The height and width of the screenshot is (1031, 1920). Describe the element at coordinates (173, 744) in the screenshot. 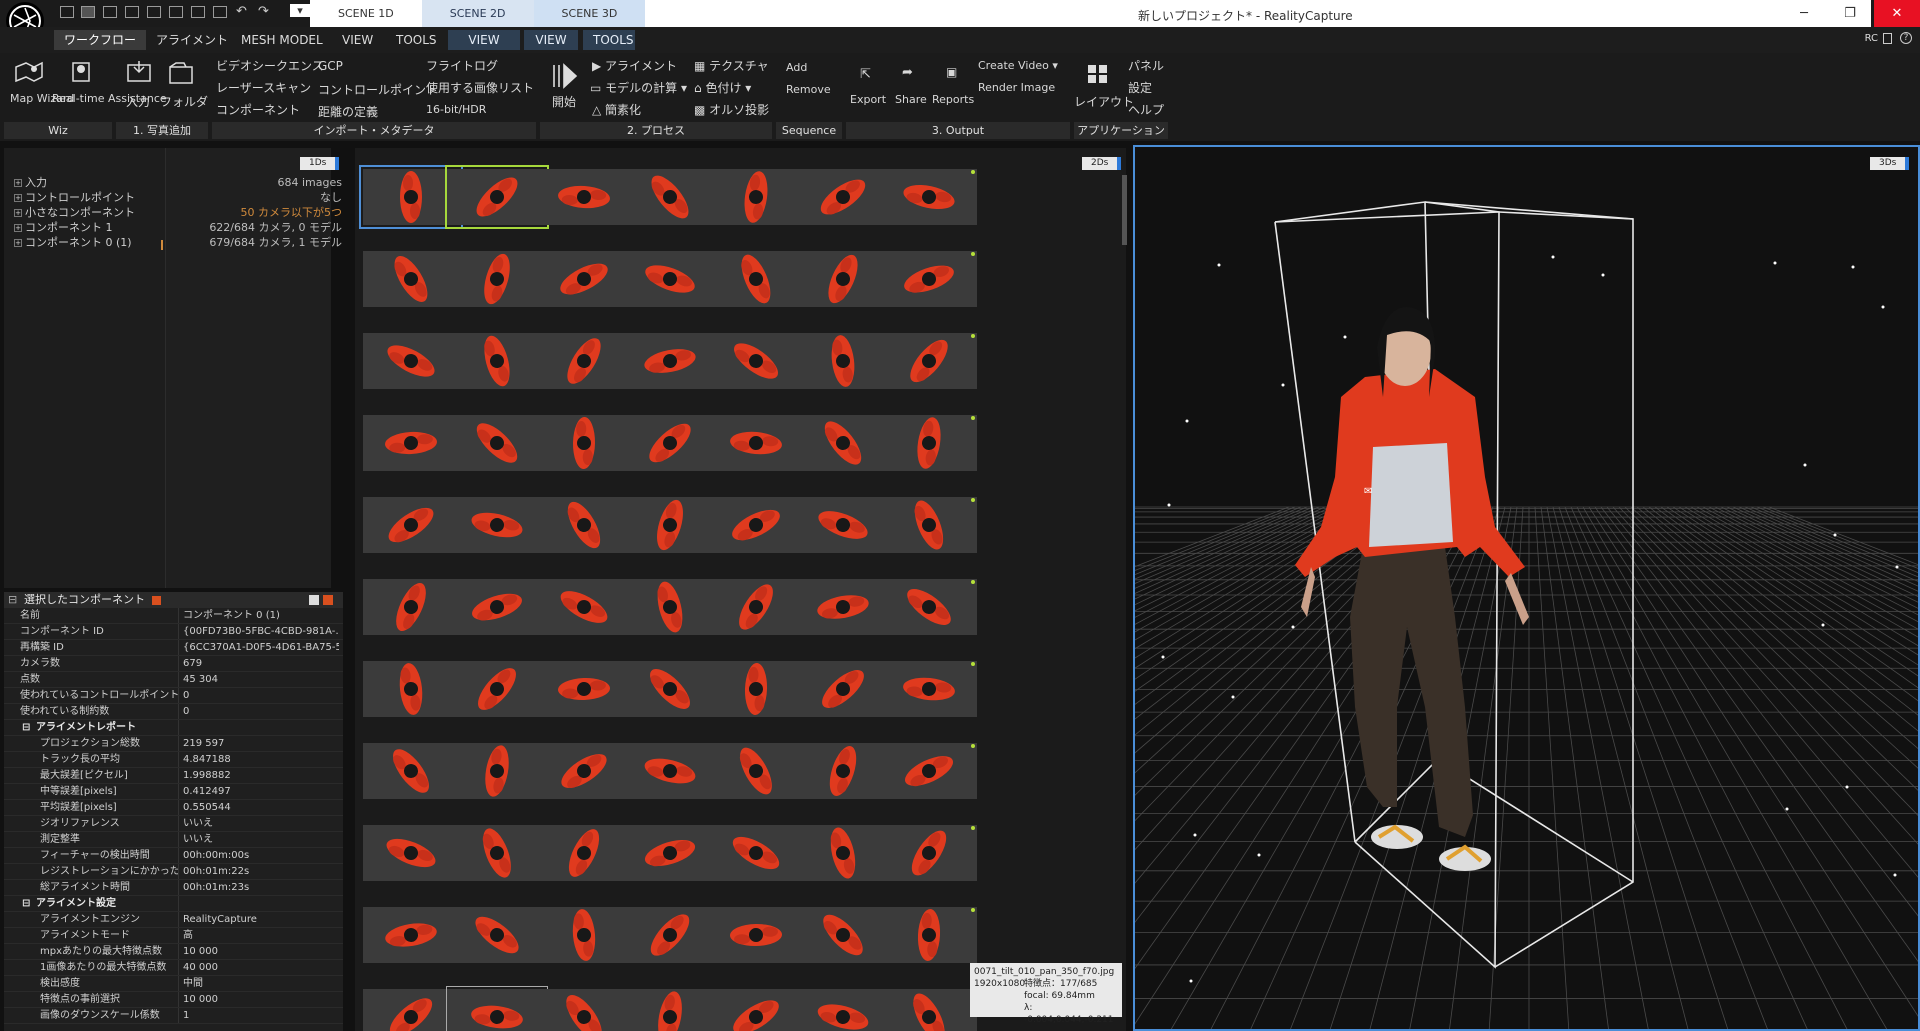

I see `property-row: プロジェクション総数 219 597` at that location.